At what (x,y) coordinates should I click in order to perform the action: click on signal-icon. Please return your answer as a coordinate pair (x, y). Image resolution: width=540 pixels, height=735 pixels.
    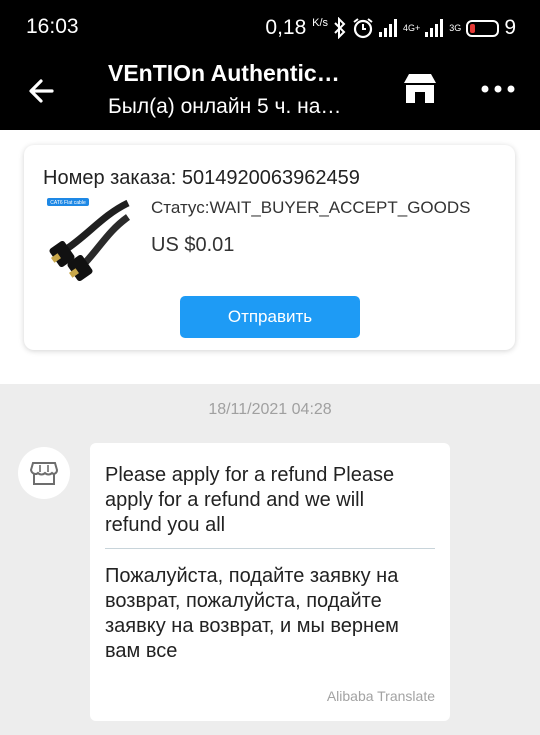
    Looking at the image, I should click on (388, 28).